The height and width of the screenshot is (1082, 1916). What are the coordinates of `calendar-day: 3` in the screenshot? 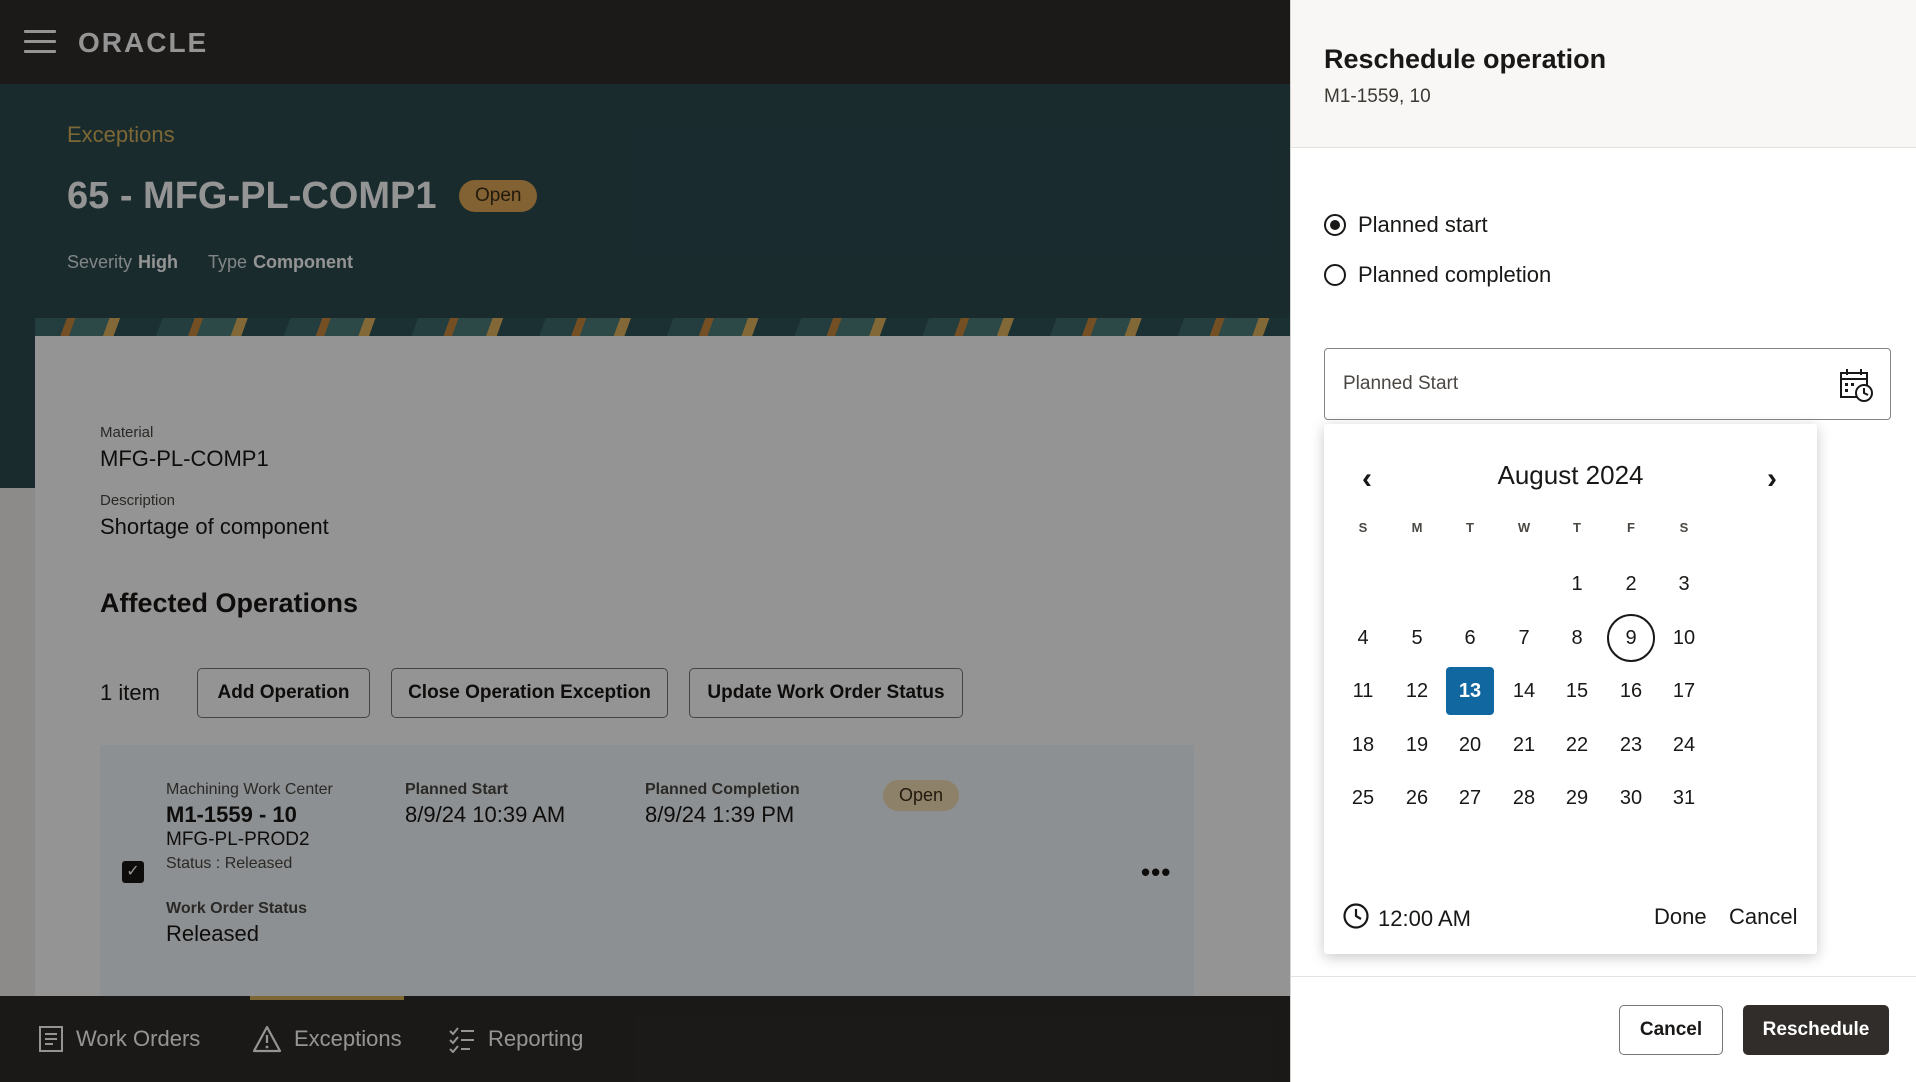 It's located at (1684, 584).